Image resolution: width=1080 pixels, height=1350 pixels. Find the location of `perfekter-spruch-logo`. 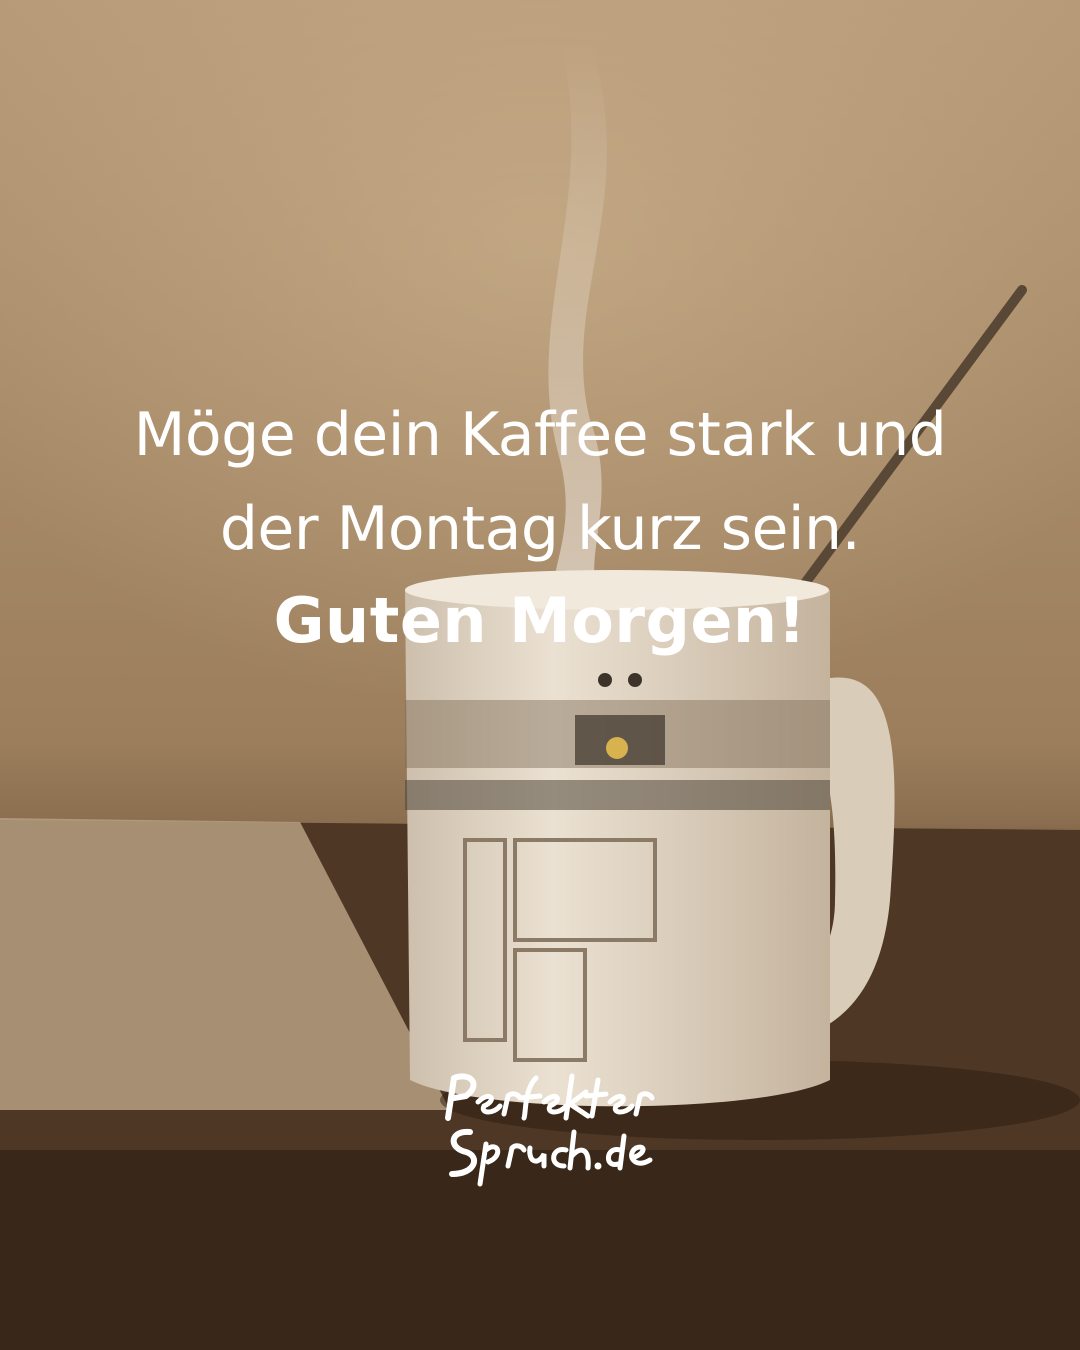

perfekter-spruch-logo is located at coordinates (550, 1130).